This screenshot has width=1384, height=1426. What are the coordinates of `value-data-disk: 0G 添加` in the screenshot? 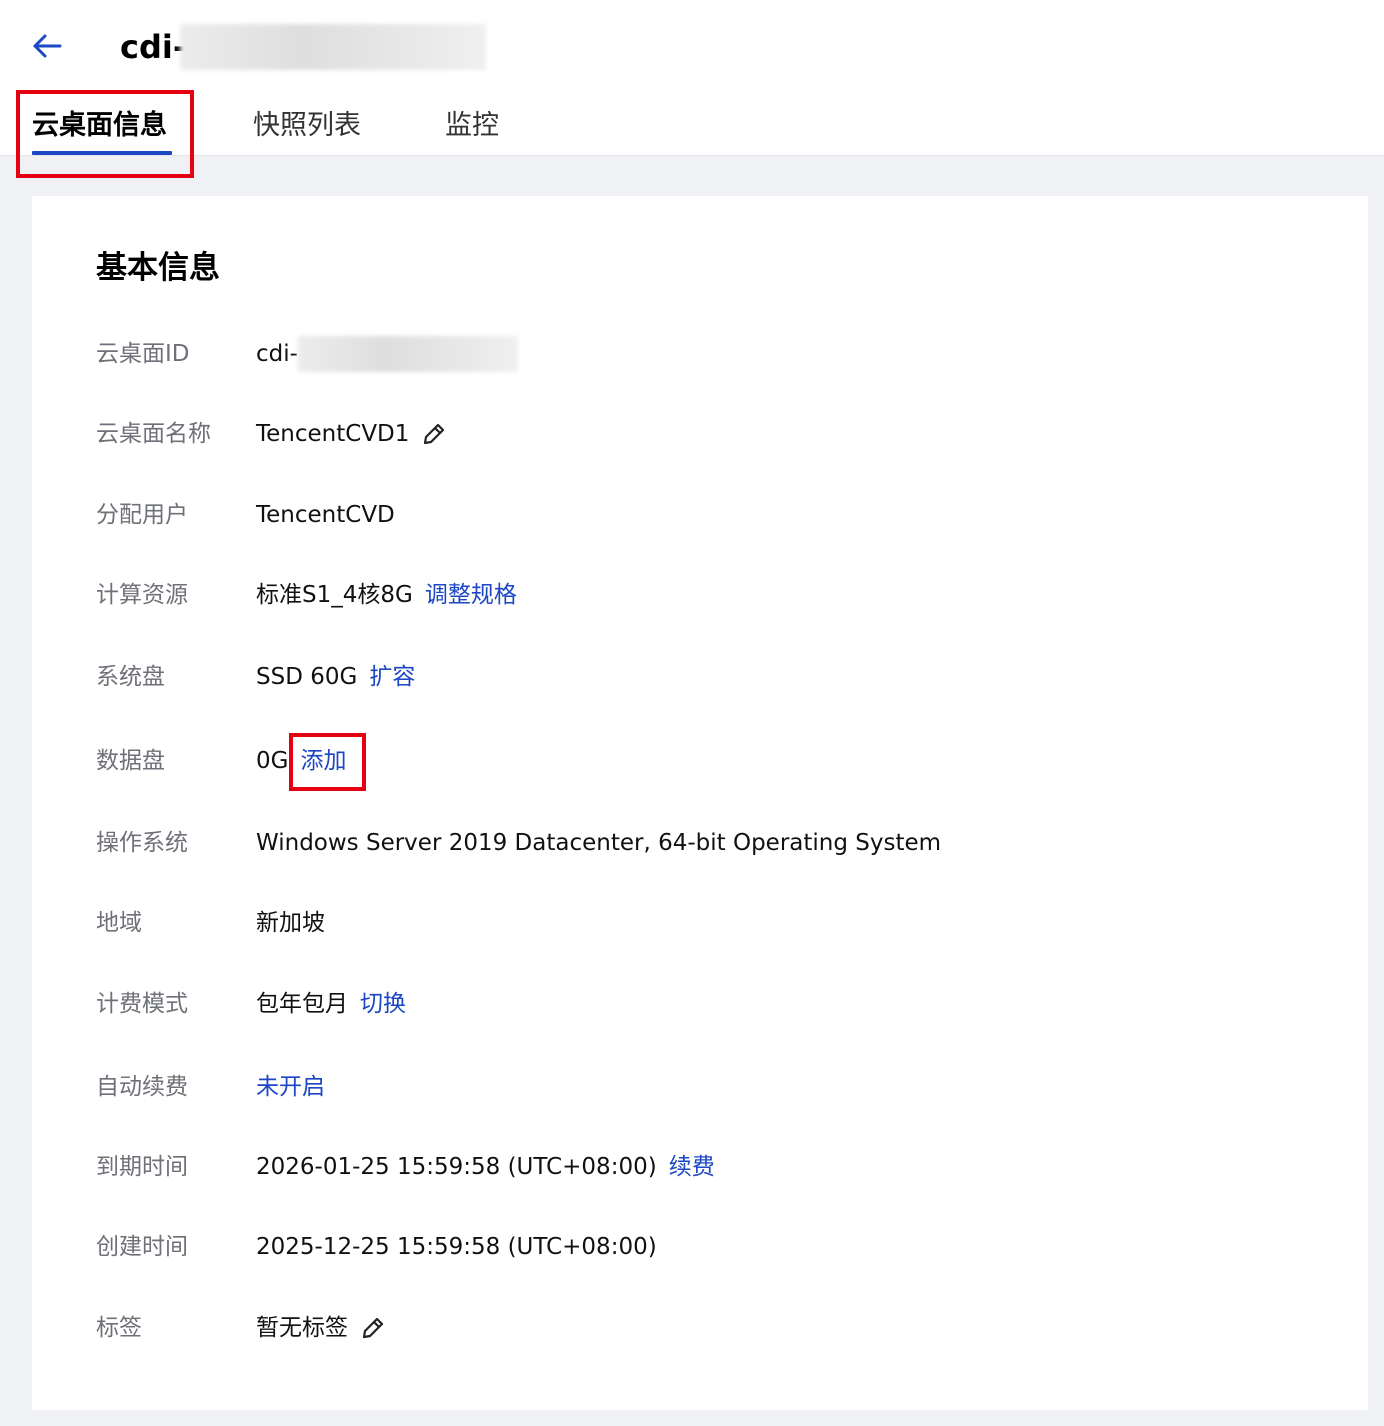 It's located at (301, 761).